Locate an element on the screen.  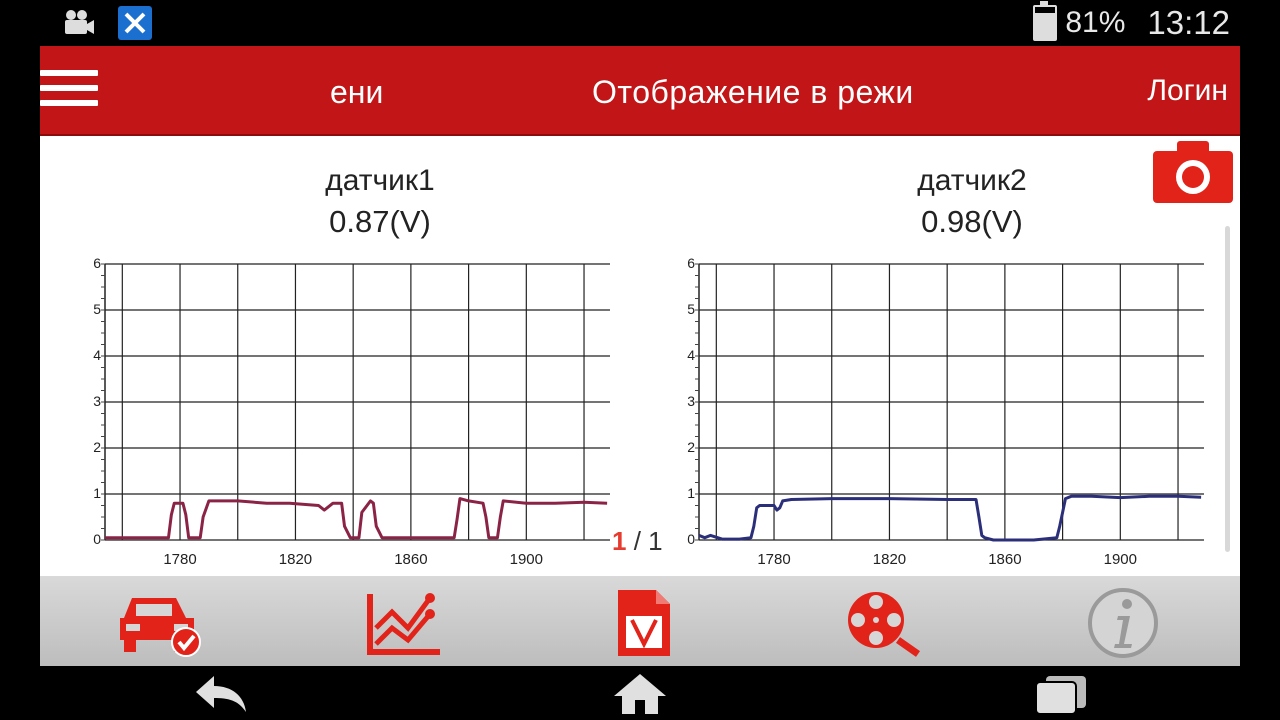
status-bar: 81% 13:12 is located at coordinates (640, 23).